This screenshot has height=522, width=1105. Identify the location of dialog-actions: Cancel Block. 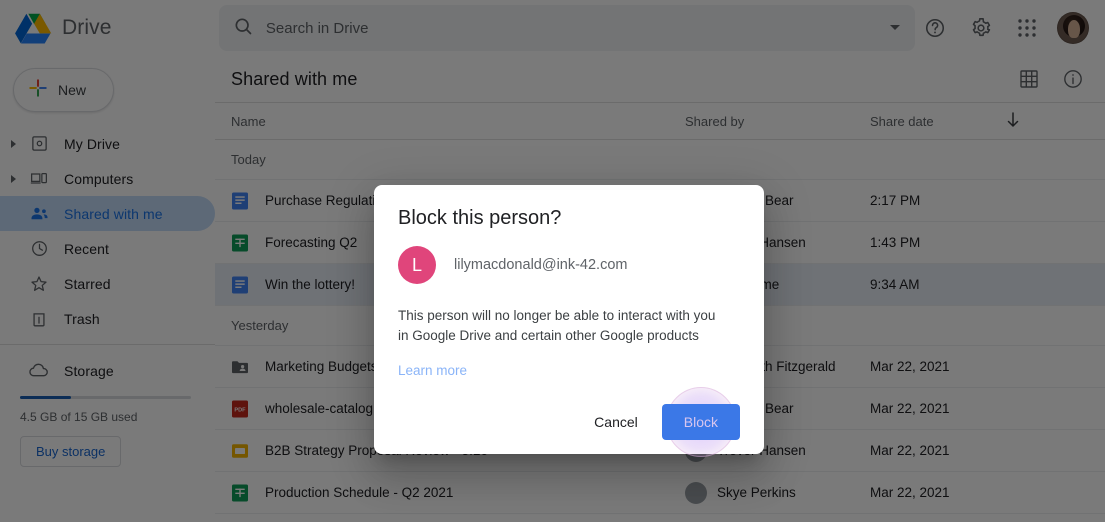
(569, 422).